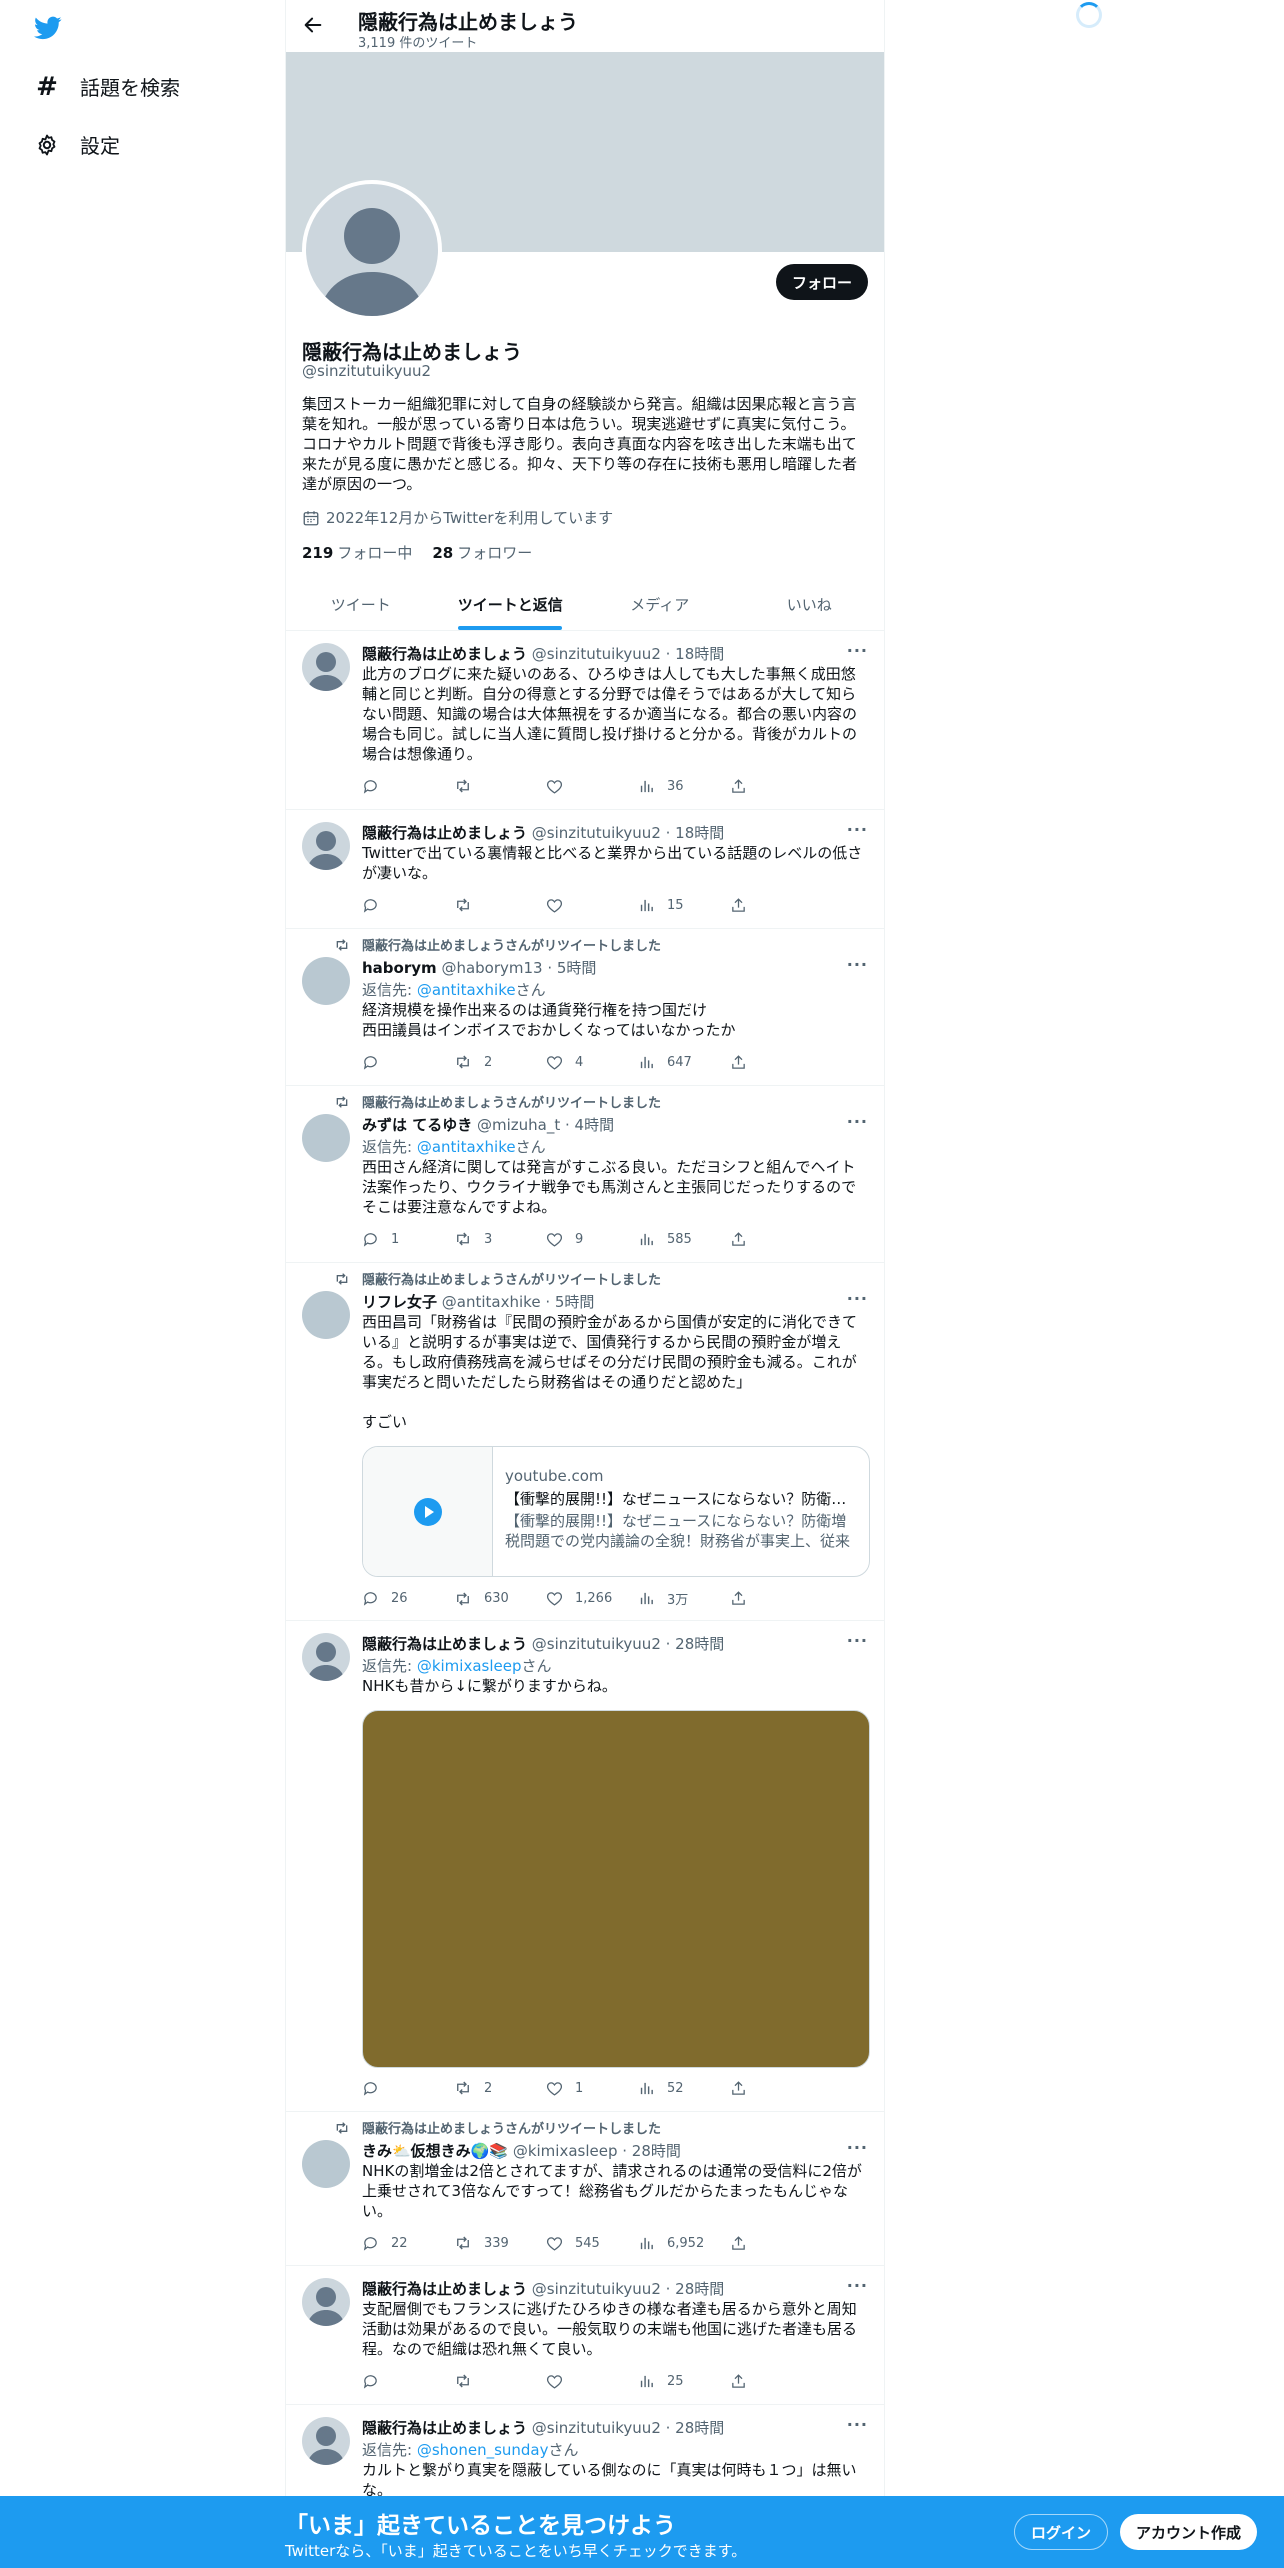 Image resolution: width=1284 pixels, height=2568 pixels. Describe the element at coordinates (1189, 2532) in the screenshot. I see `create-account-button: アカウント作成` at that location.